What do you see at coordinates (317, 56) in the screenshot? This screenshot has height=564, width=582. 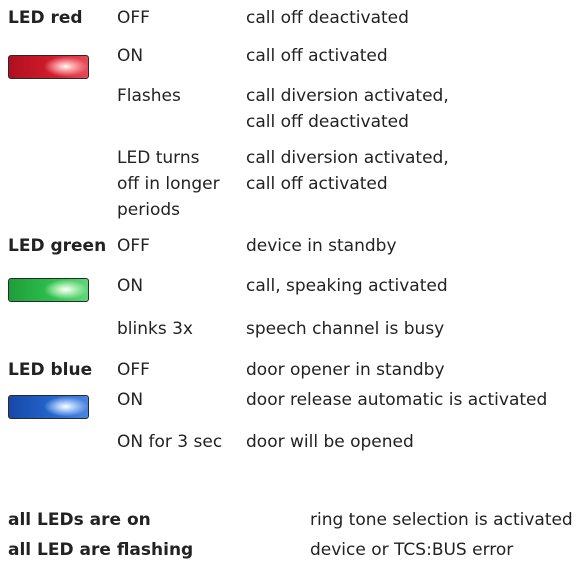 I see `red-on-meaning: call off activated` at bounding box center [317, 56].